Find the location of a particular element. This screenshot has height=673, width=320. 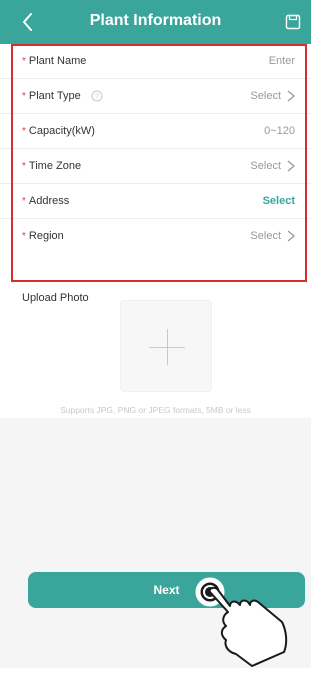

plant-name-input: Enter is located at coordinates (282, 61).